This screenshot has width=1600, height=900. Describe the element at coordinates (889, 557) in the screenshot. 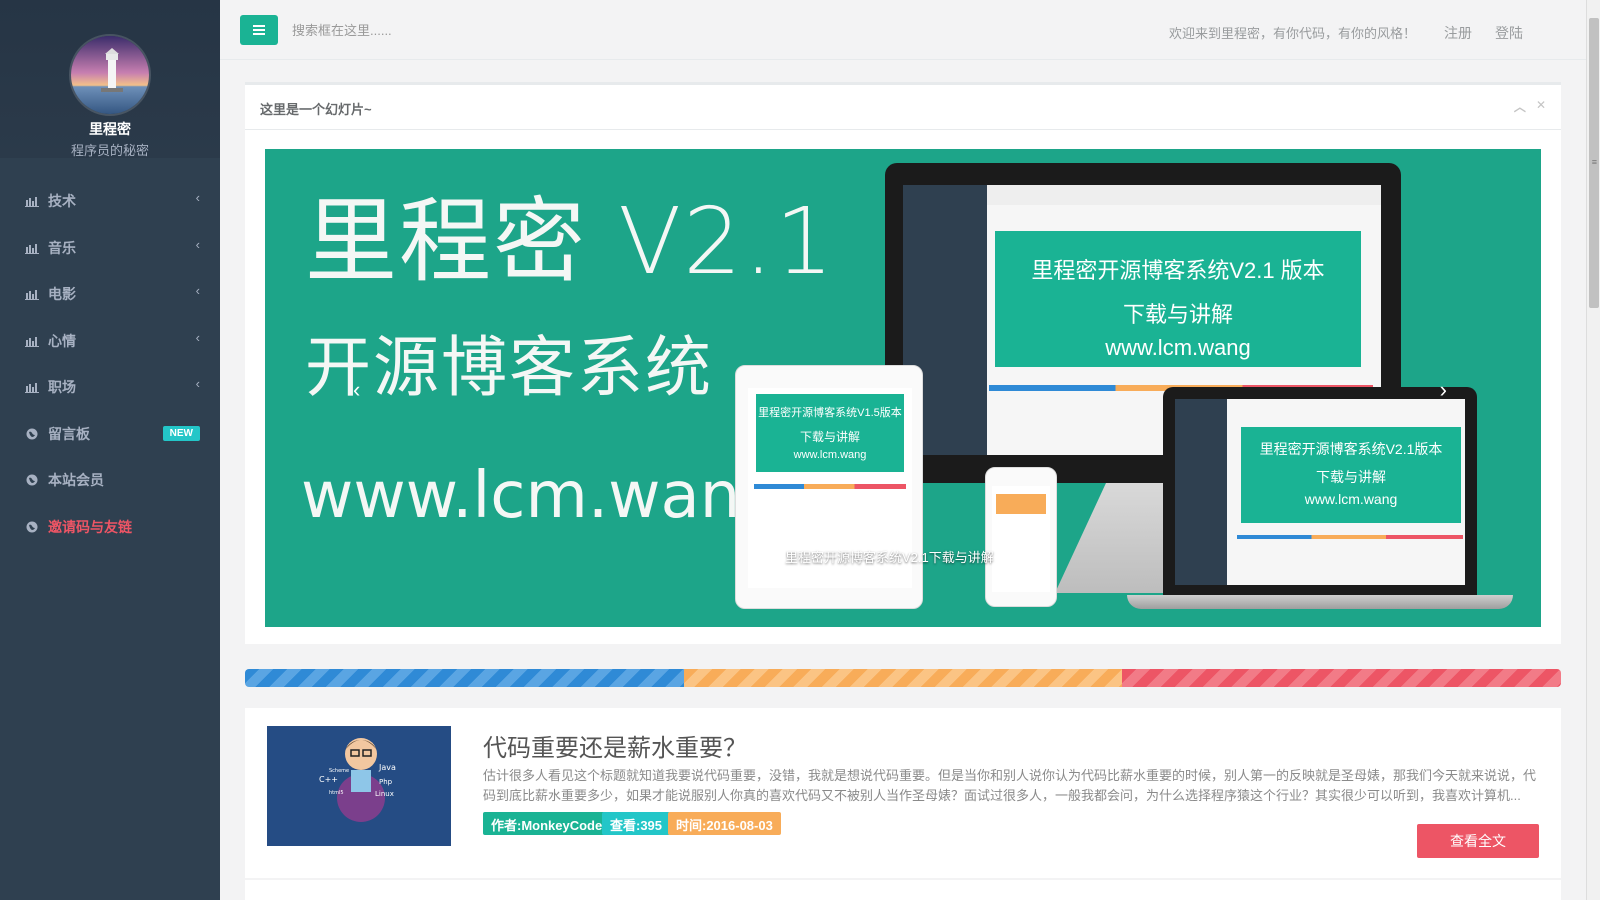

I see `slide-caption: 里程密开源博客系统V2.1下载与讲解` at that location.